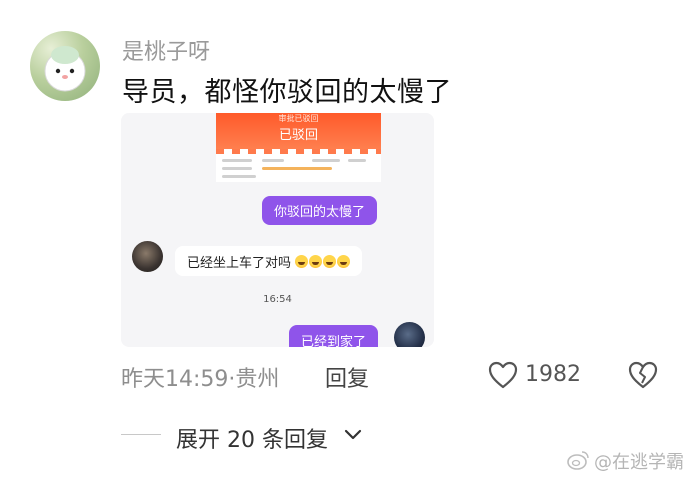 This screenshot has width=690, height=477. I want to click on received-bubble-1-text: 已经坐上车了对吗, so click(239, 263).